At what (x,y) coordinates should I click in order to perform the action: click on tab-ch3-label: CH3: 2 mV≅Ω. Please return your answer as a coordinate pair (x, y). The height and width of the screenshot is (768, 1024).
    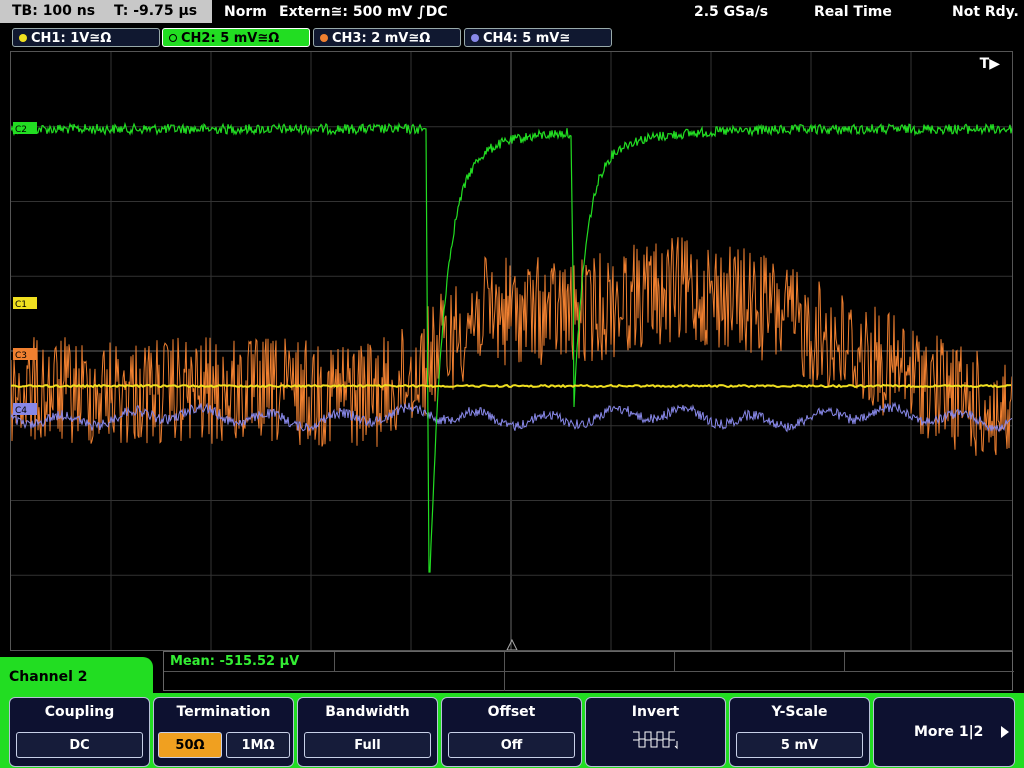
    Looking at the image, I should click on (381, 38).